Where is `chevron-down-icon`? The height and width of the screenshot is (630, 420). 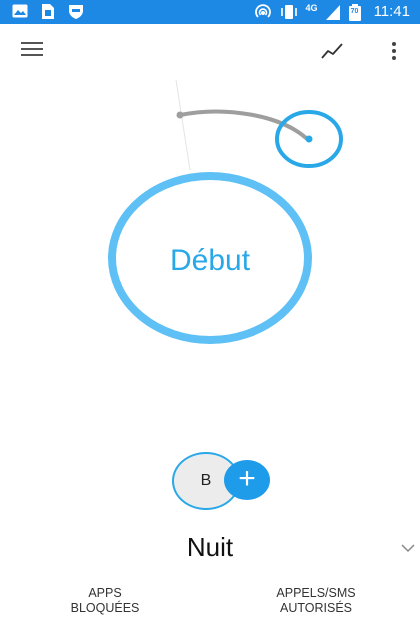 chevron-down-icon is located at coordinates (408, 548).